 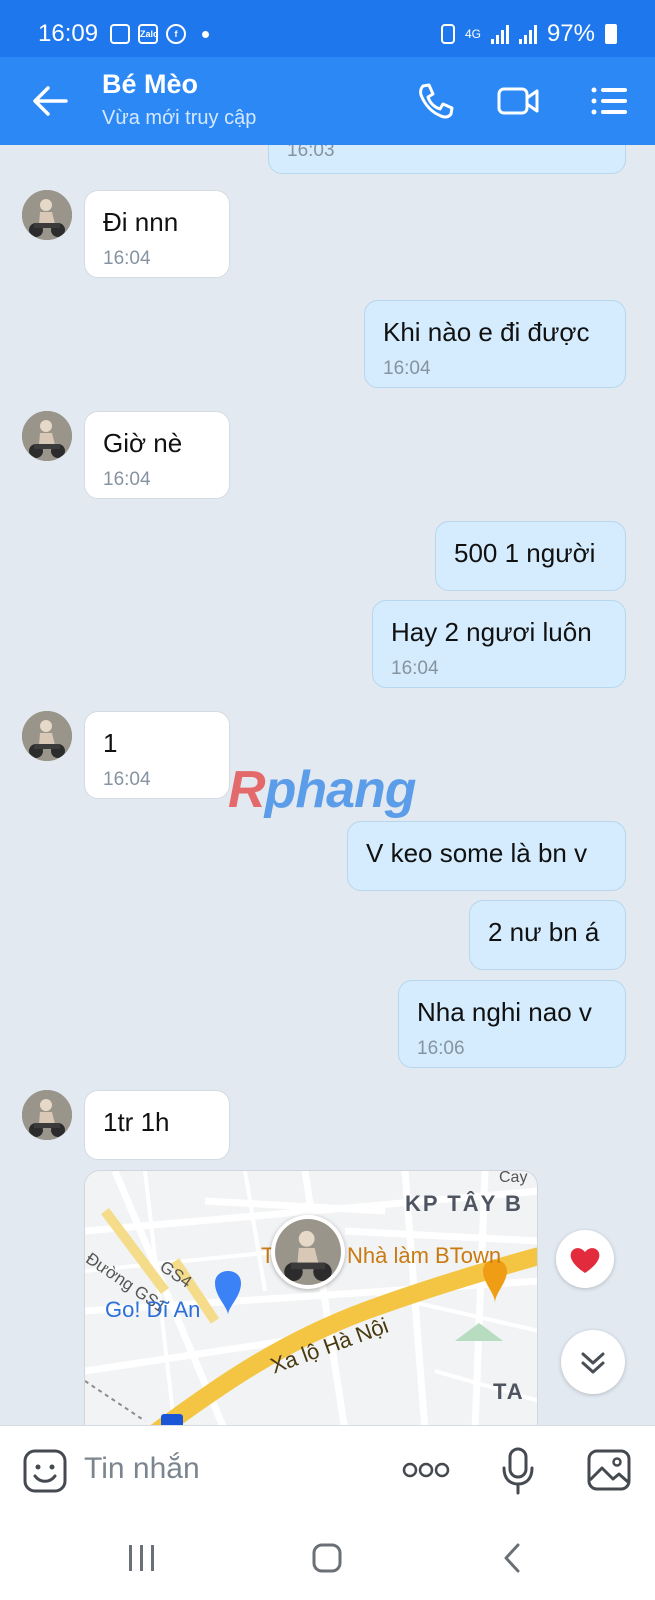 I want to click on message-bubble-outgoing: 2 nư bn á, so click(x=547, y=935).